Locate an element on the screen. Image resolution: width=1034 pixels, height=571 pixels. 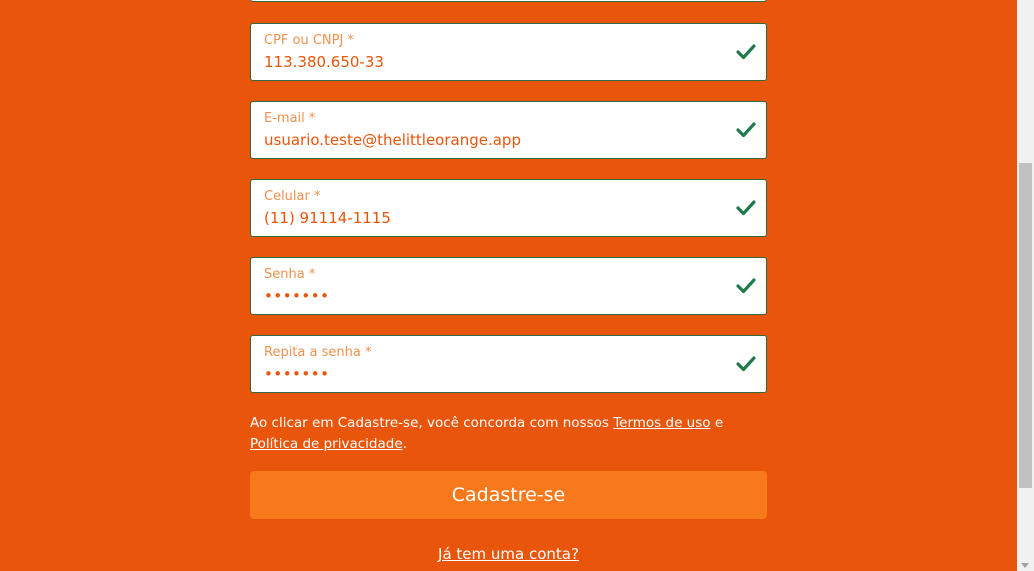
terms-middle: e is located at coordinates (717, 423).